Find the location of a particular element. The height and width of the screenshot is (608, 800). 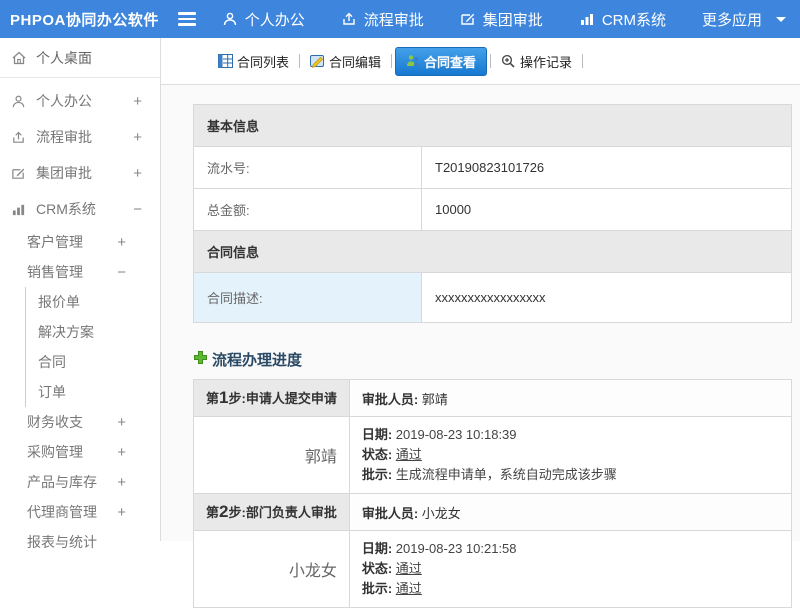

sidebar-item-purchase: 采购管理 + is located at coordinates (80, 452).